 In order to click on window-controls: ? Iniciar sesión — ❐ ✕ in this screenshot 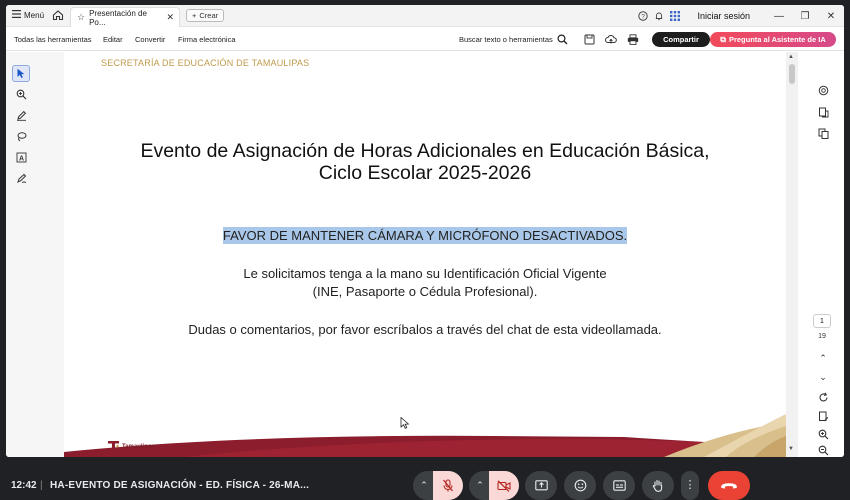, I will do `click(739, 16)`.